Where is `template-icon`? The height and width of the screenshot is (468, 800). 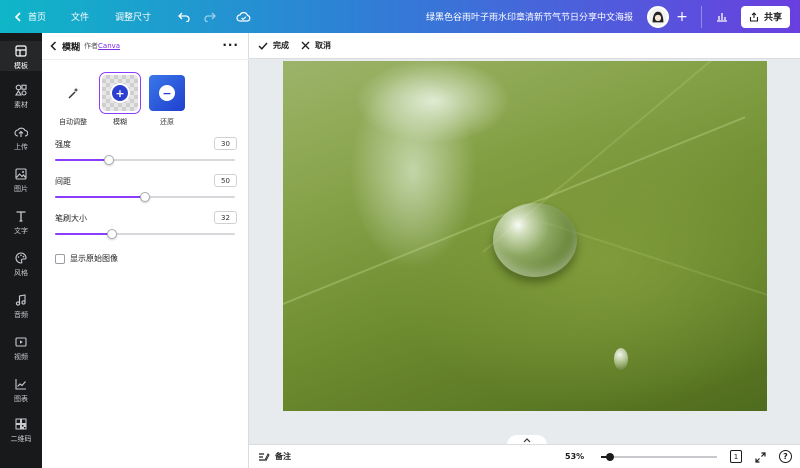
template-icon is located at coordinates (21, 51).